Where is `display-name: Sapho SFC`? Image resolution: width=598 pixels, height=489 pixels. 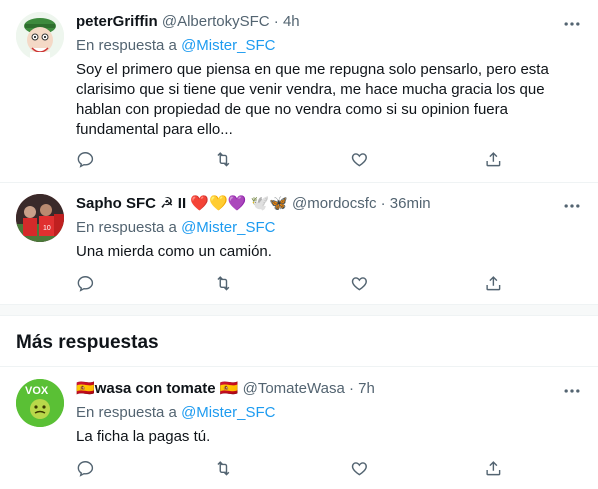
display-name: Sapho SFC is located at coordinates (116, 203).